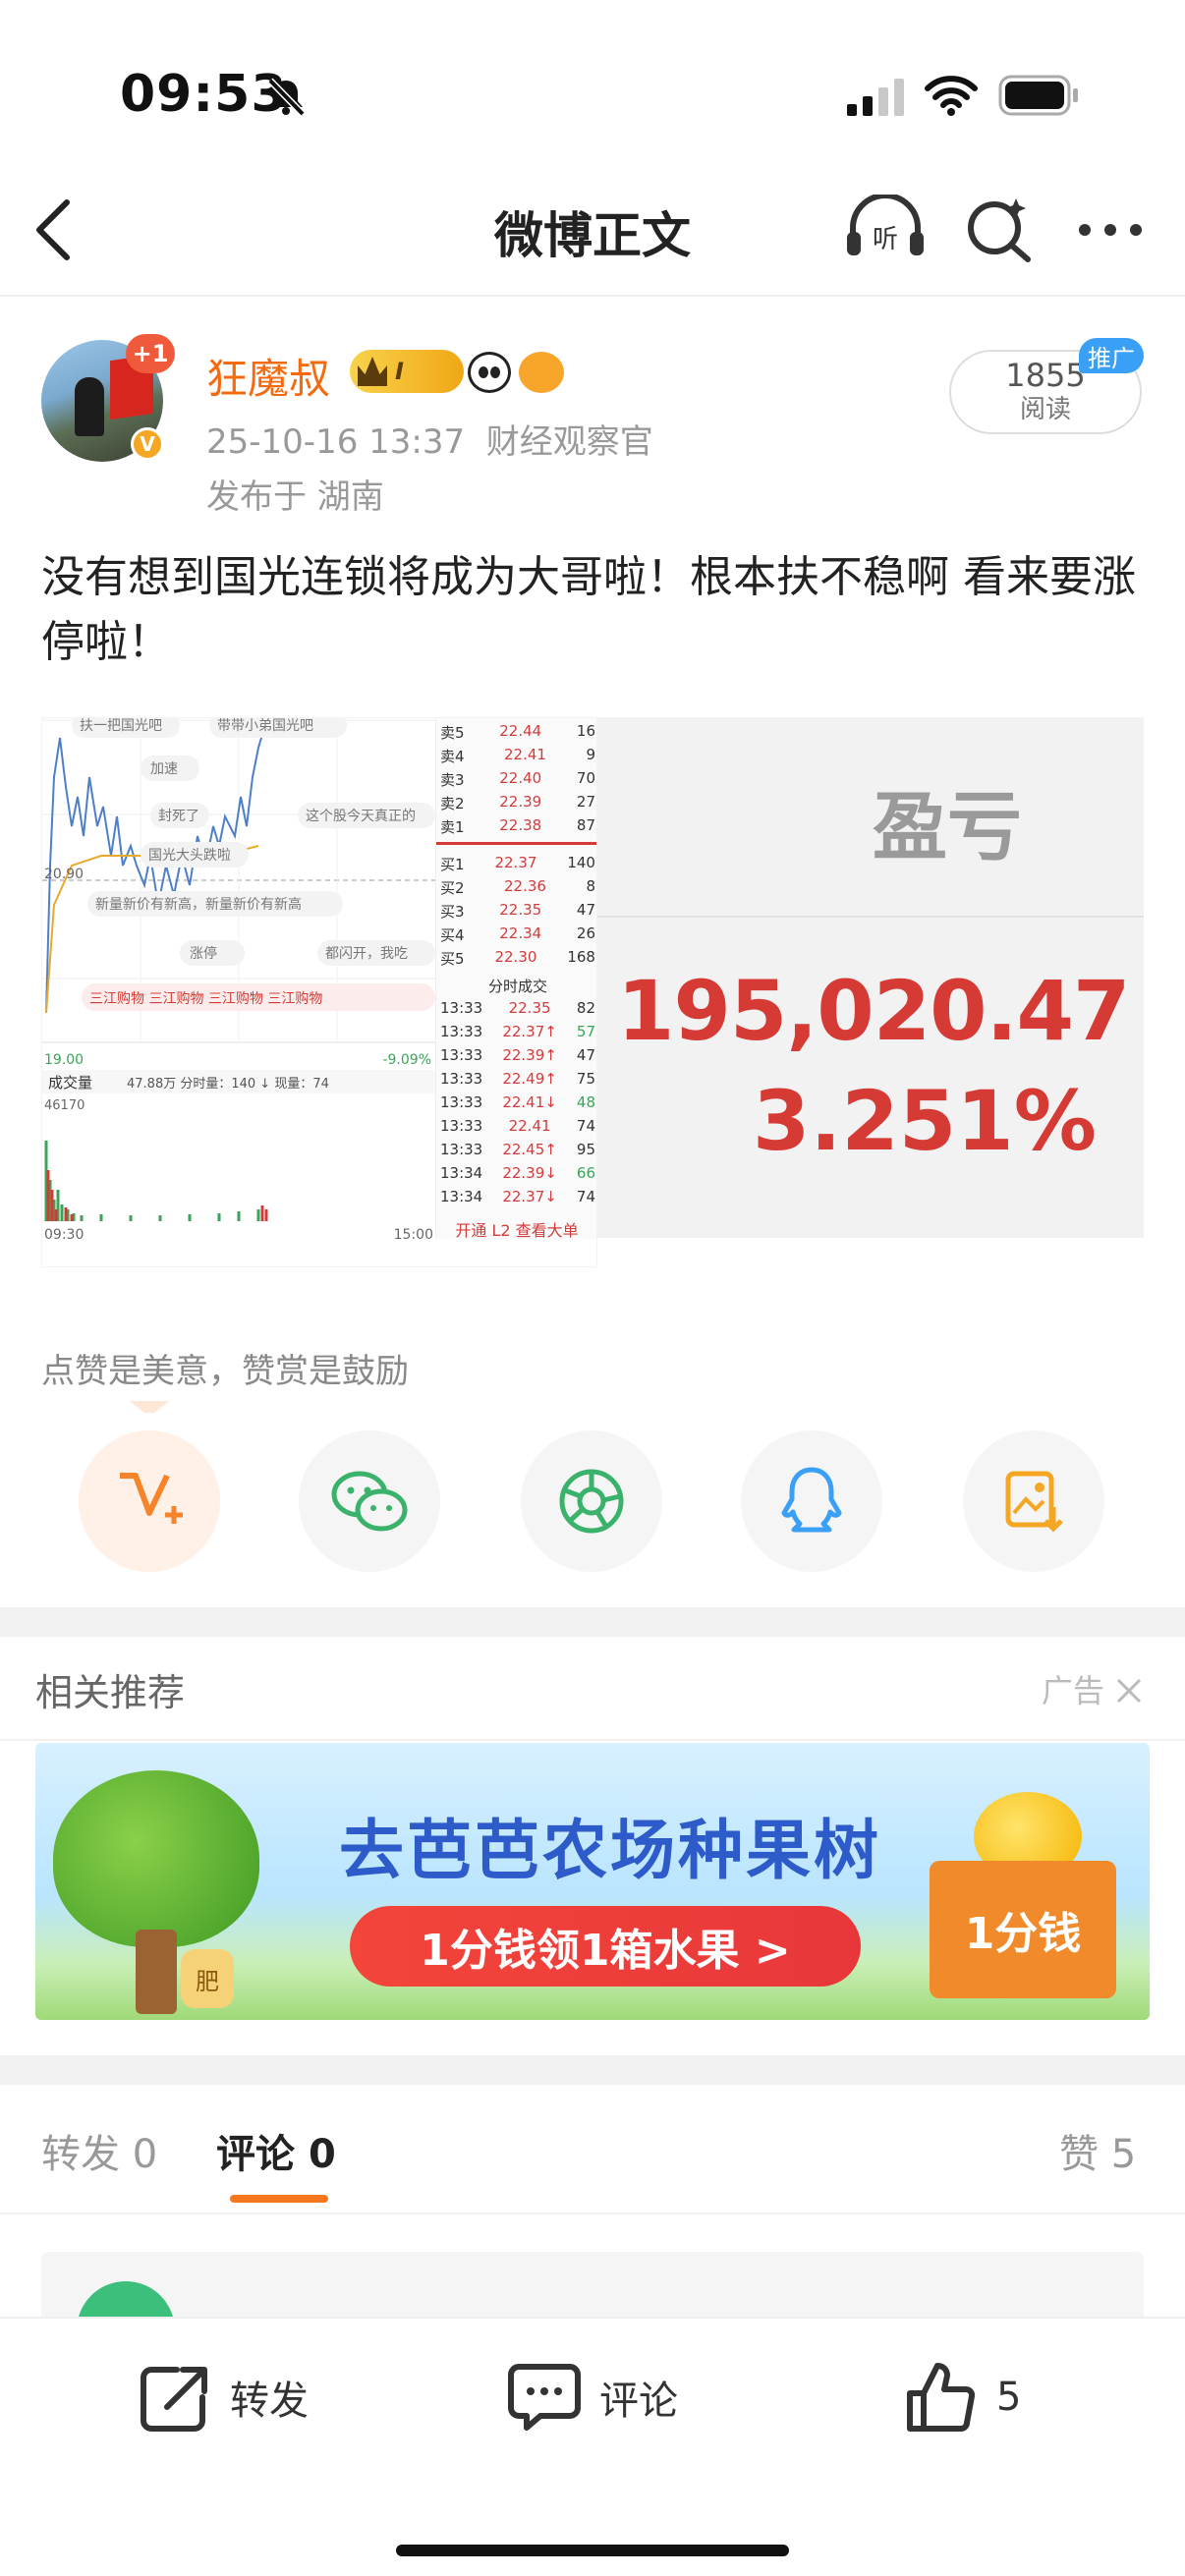  What do you see at coordinates (322, 2154) in the screenshot?
I see `tab-comment-count: 0` at bounding box center [322, 2154].